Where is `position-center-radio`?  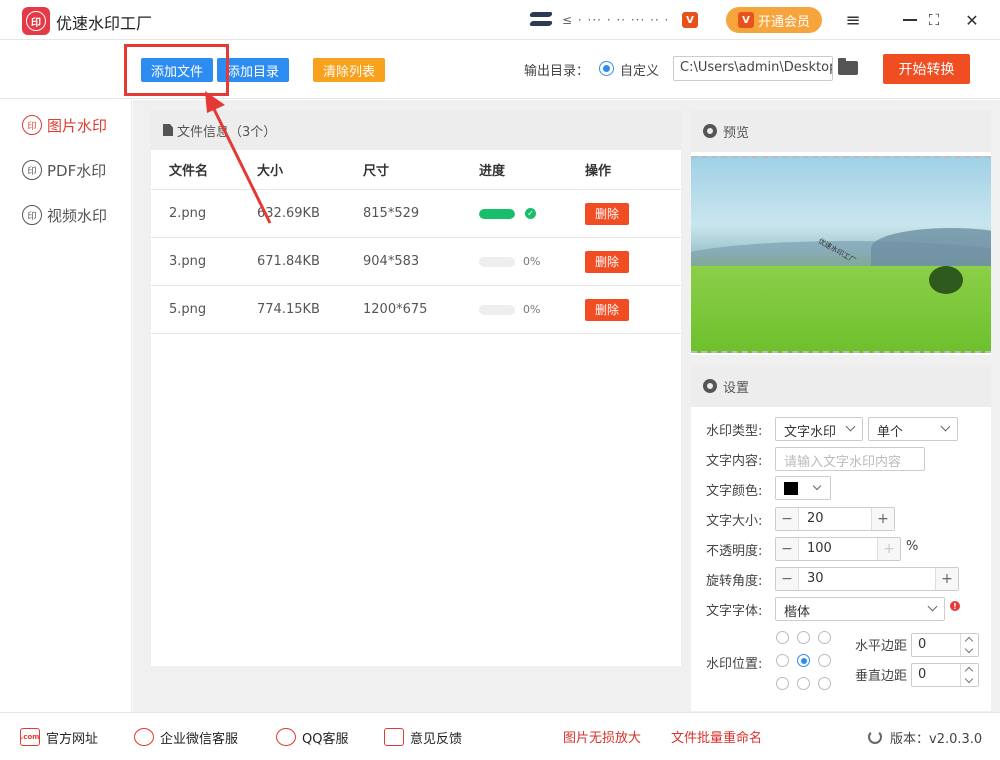 position-center-radio is located at coordinates (803, 660).